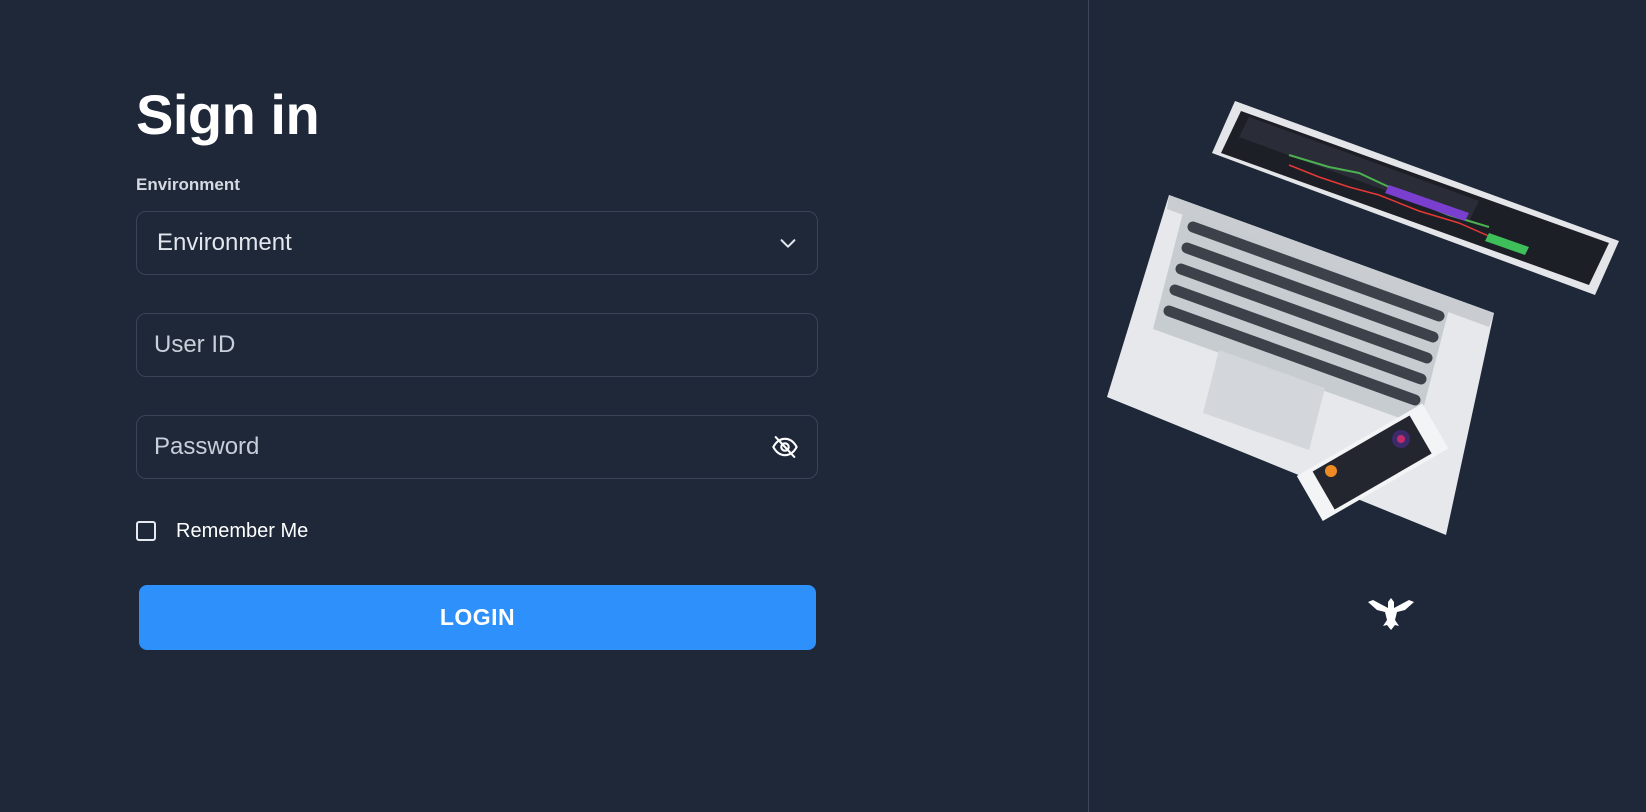 The height and width of the screenshot is (812, 1646). What do you see at coordinates (195, 344) in the screenshot?
I see `user-id-placeholder: User ID` at bounding box center [195, 344].